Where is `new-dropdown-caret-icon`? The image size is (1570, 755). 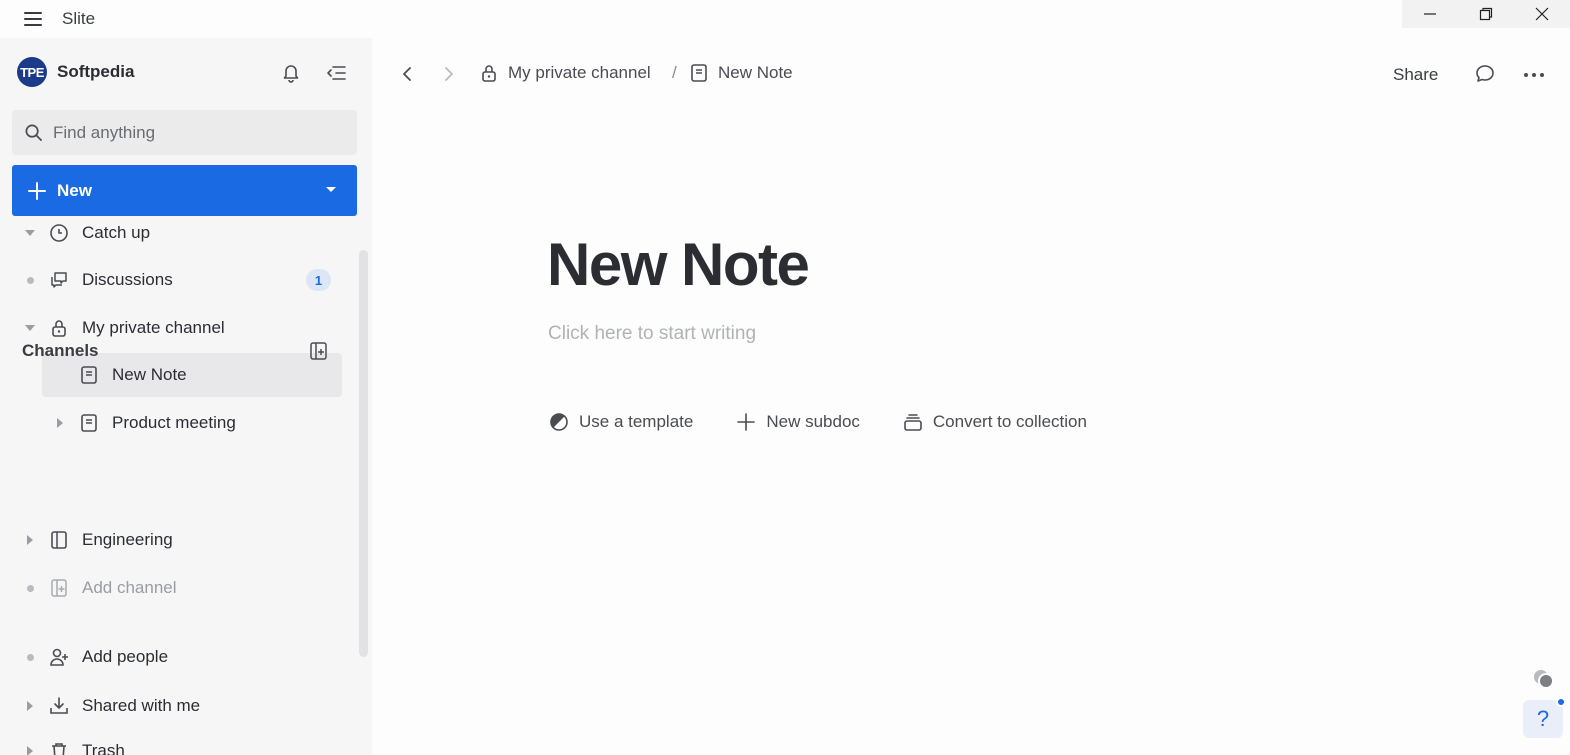
new-dropdown-caret-icon is located at coordinates (331, 190).